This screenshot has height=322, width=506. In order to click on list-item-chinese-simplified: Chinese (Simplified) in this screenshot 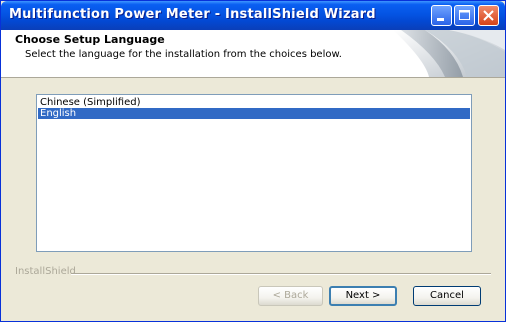, I will do `click(254, 102)`.